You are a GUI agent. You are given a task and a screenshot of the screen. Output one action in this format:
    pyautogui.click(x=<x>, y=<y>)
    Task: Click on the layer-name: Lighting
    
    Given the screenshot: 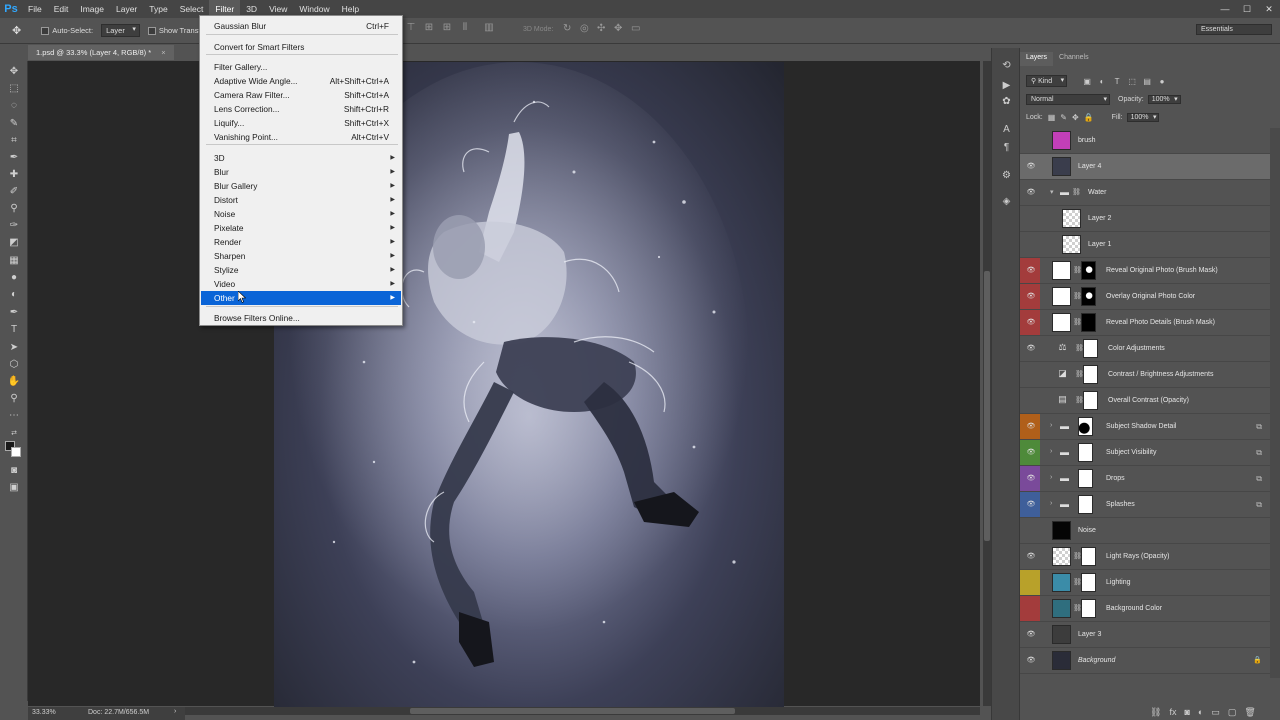 What is the action you would take?
    pyautogui.click(x=1118, y=582)
    